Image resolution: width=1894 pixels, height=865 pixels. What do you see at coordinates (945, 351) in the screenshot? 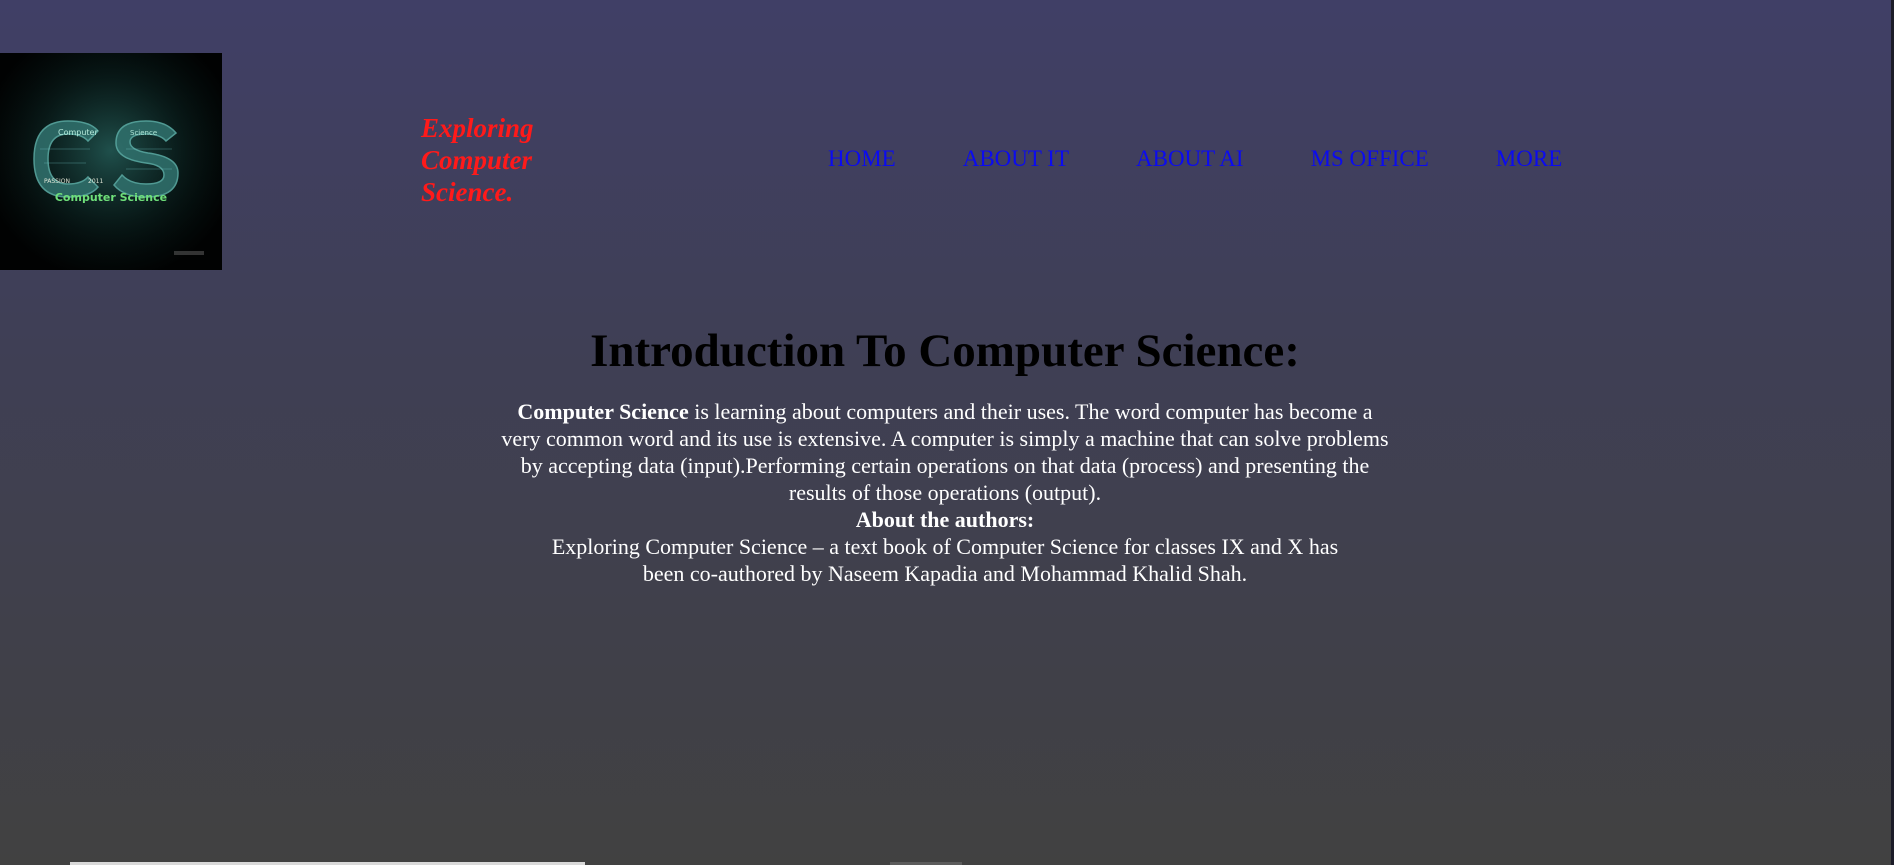
I see `page-heading: Introduction To Computer Science:` at bounding box center [945, 351].